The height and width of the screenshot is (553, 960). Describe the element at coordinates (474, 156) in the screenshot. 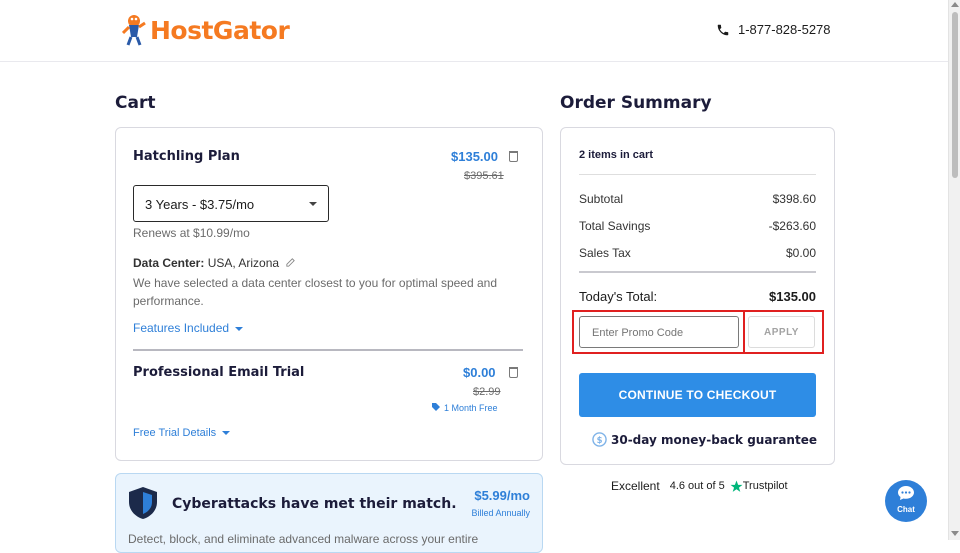

I see `plan-price: $135.00` at that location.